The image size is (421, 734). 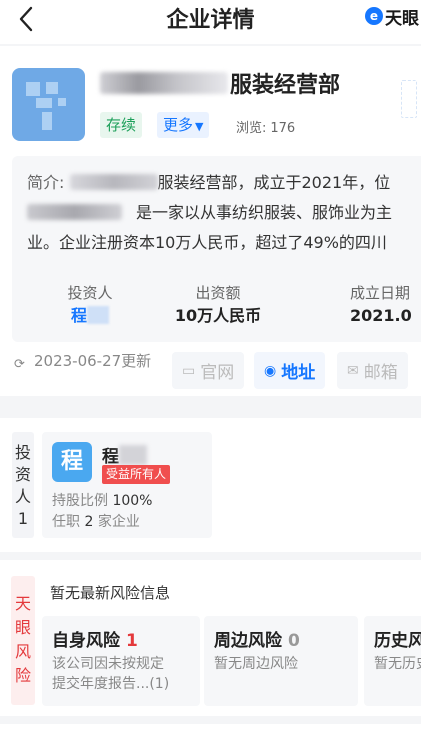 What do you see at coordinates (199, 126) in the screenshot?
I see `caret-down-icon: ▼` at bounding box center [199, 126].